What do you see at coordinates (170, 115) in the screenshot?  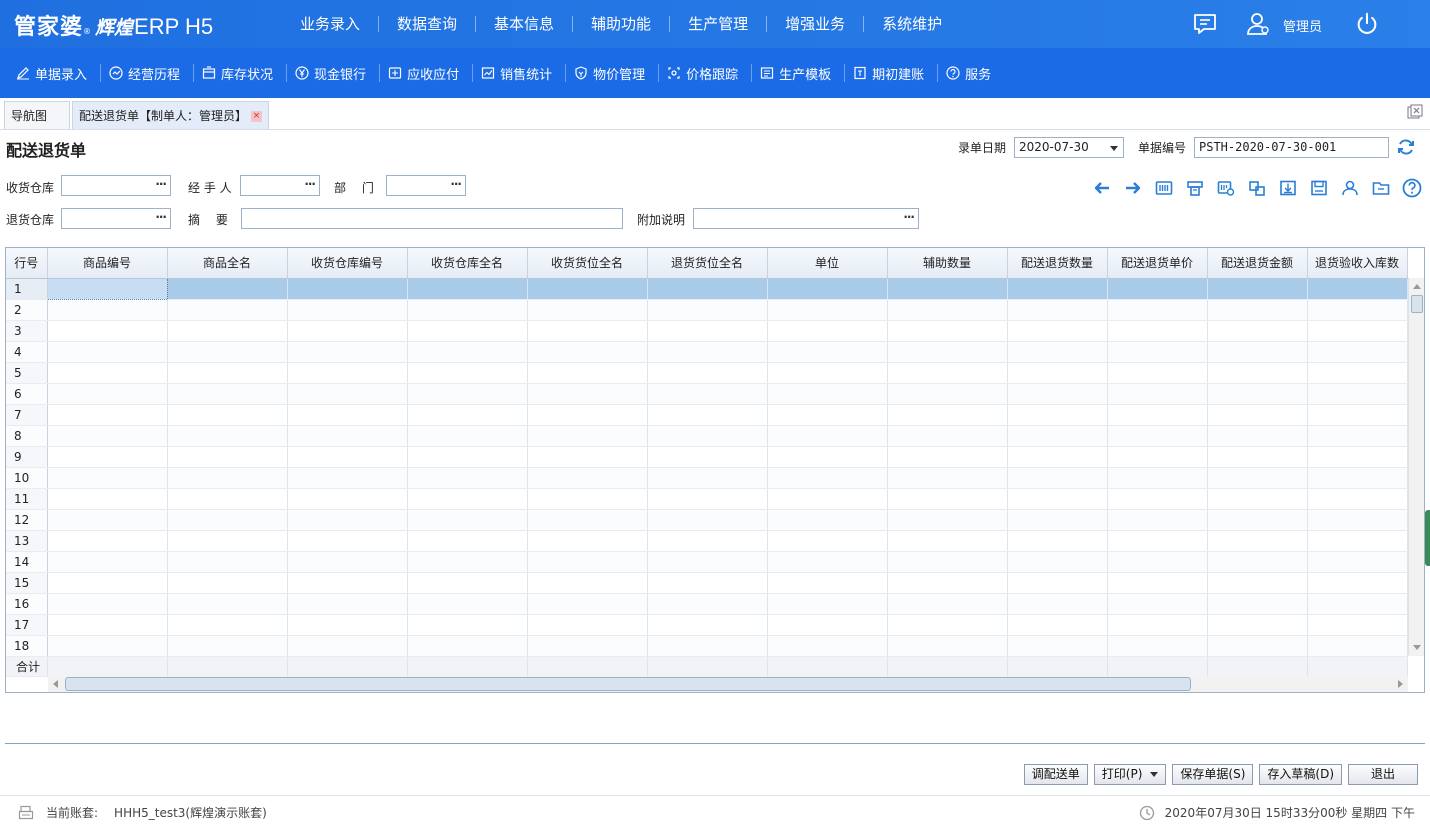 I see `tab-delivery-return: 配送退货单【制单人：管理员】 ×` at bounding box center [170, 115].